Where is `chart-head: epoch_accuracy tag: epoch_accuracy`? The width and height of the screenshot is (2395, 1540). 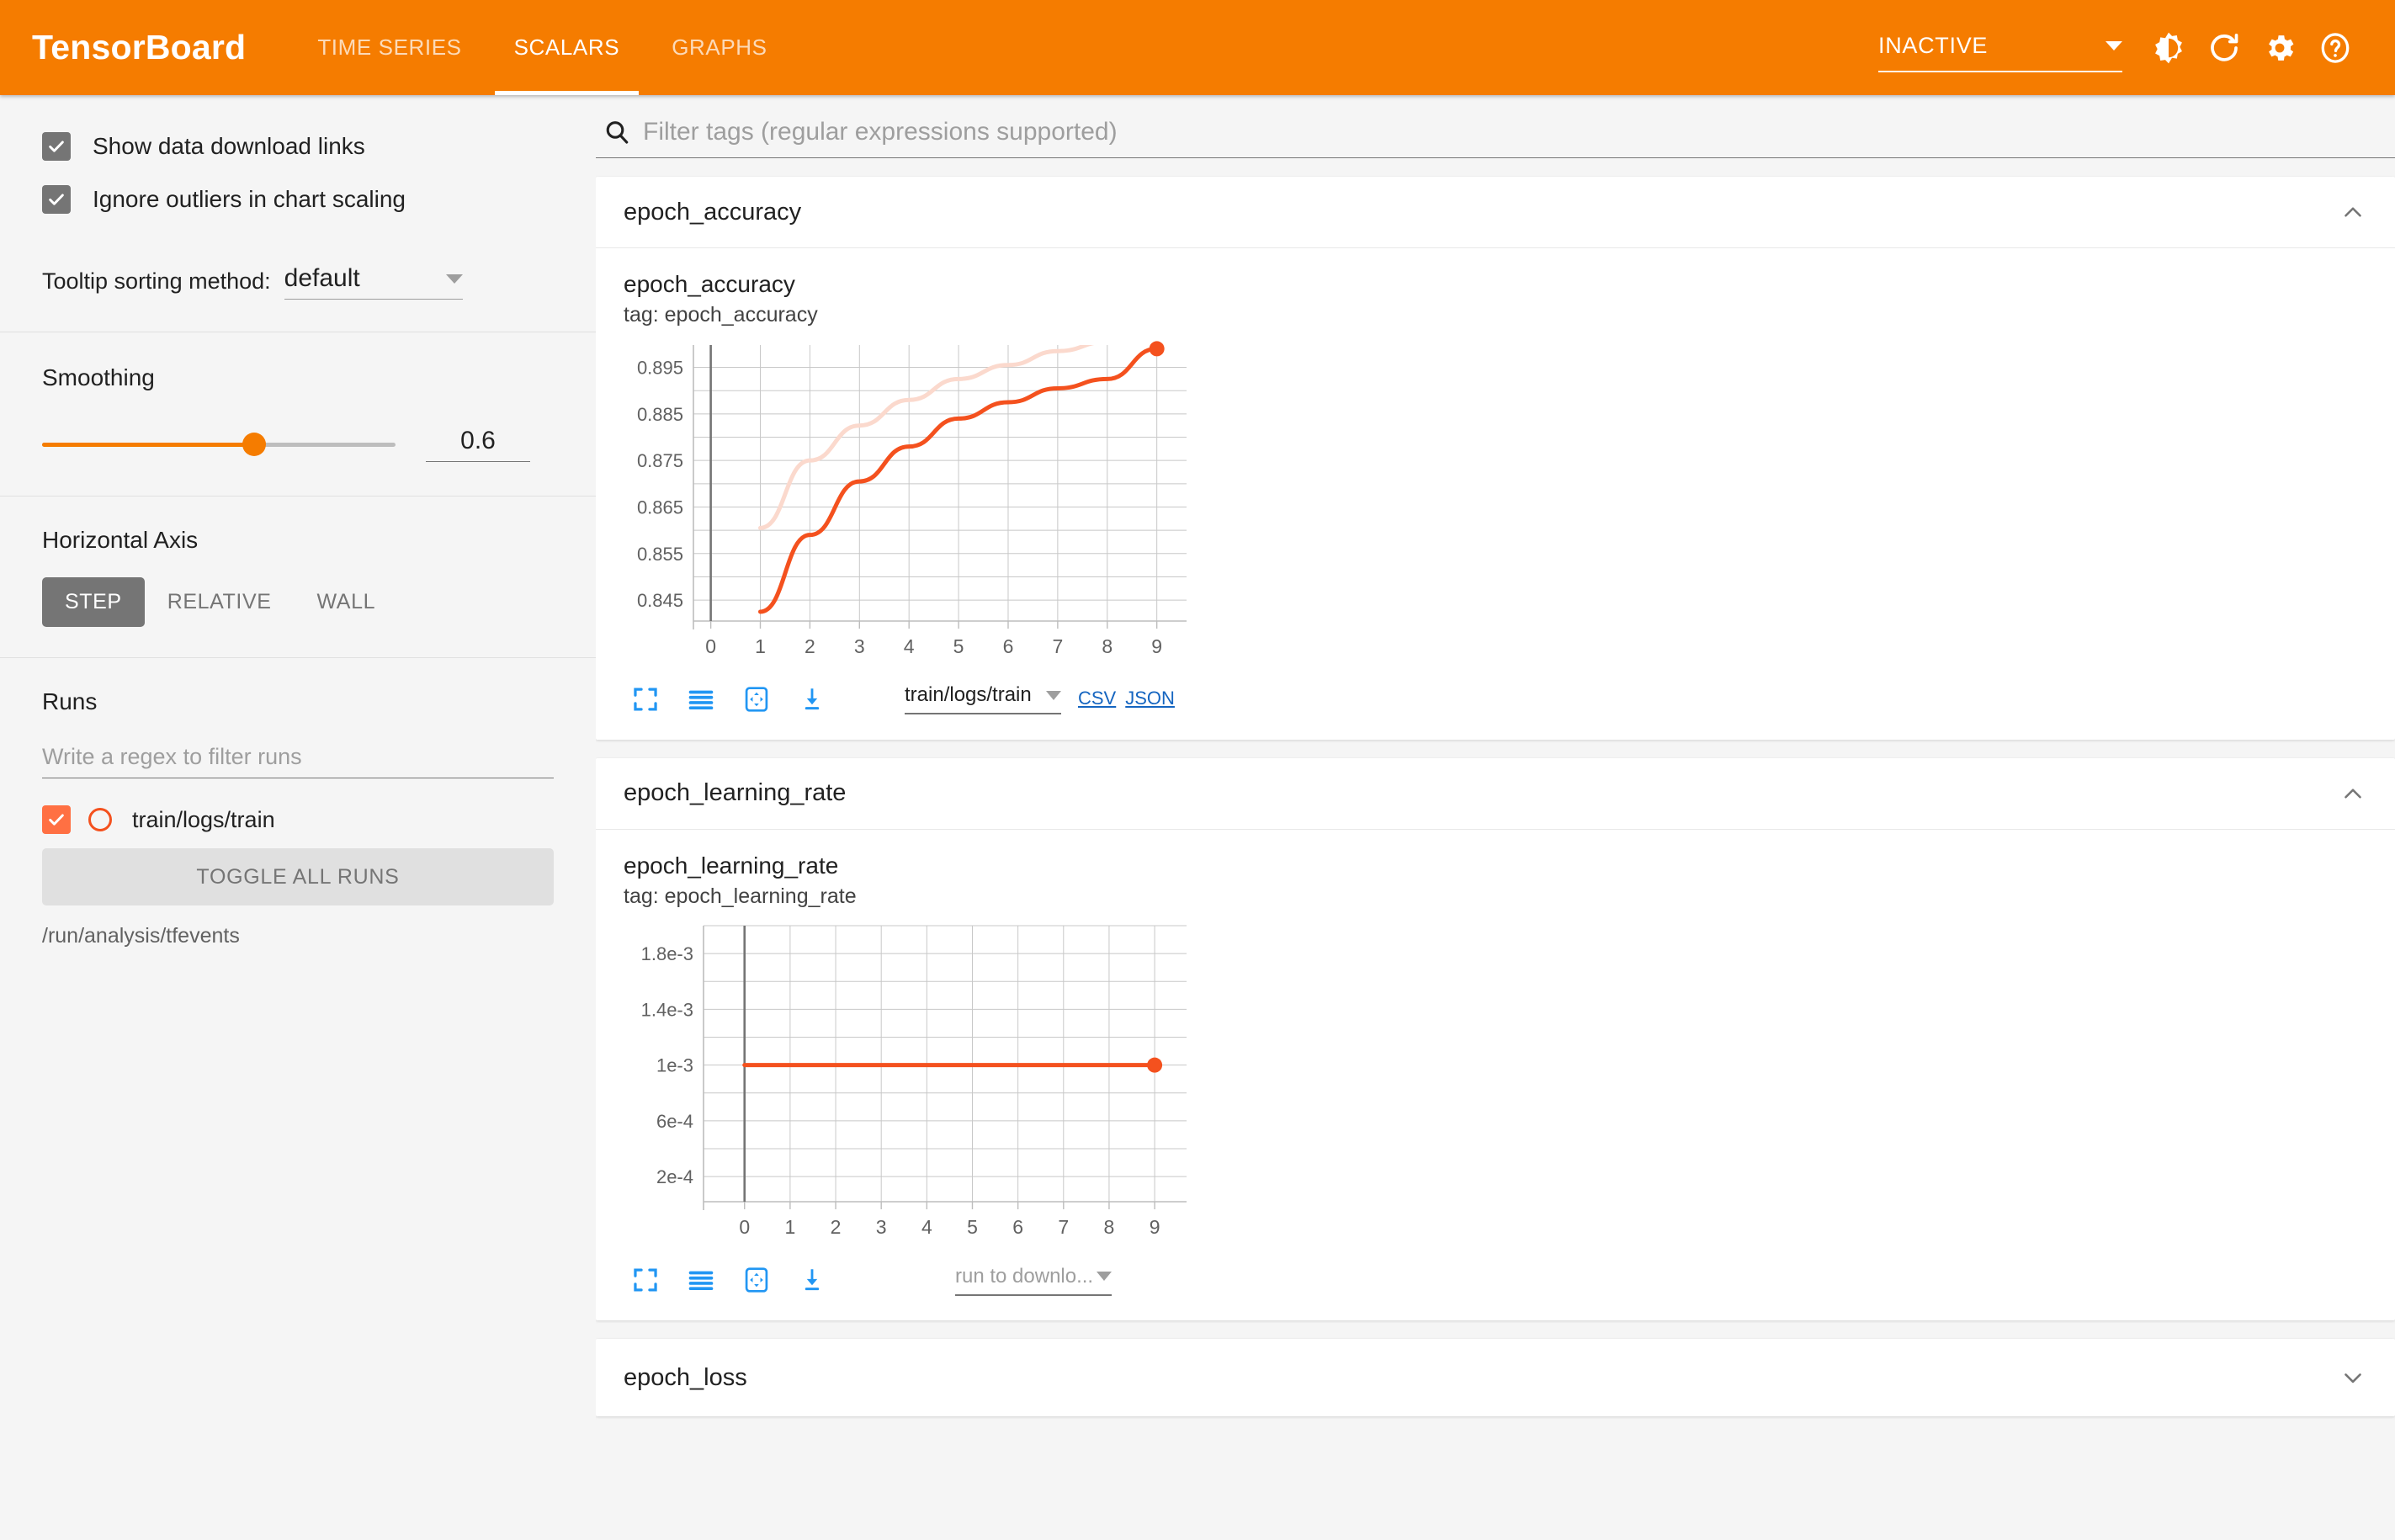
chart-head: epoch_accuracy tag: epoch_accuracy is located at coordinates (1495, 299).